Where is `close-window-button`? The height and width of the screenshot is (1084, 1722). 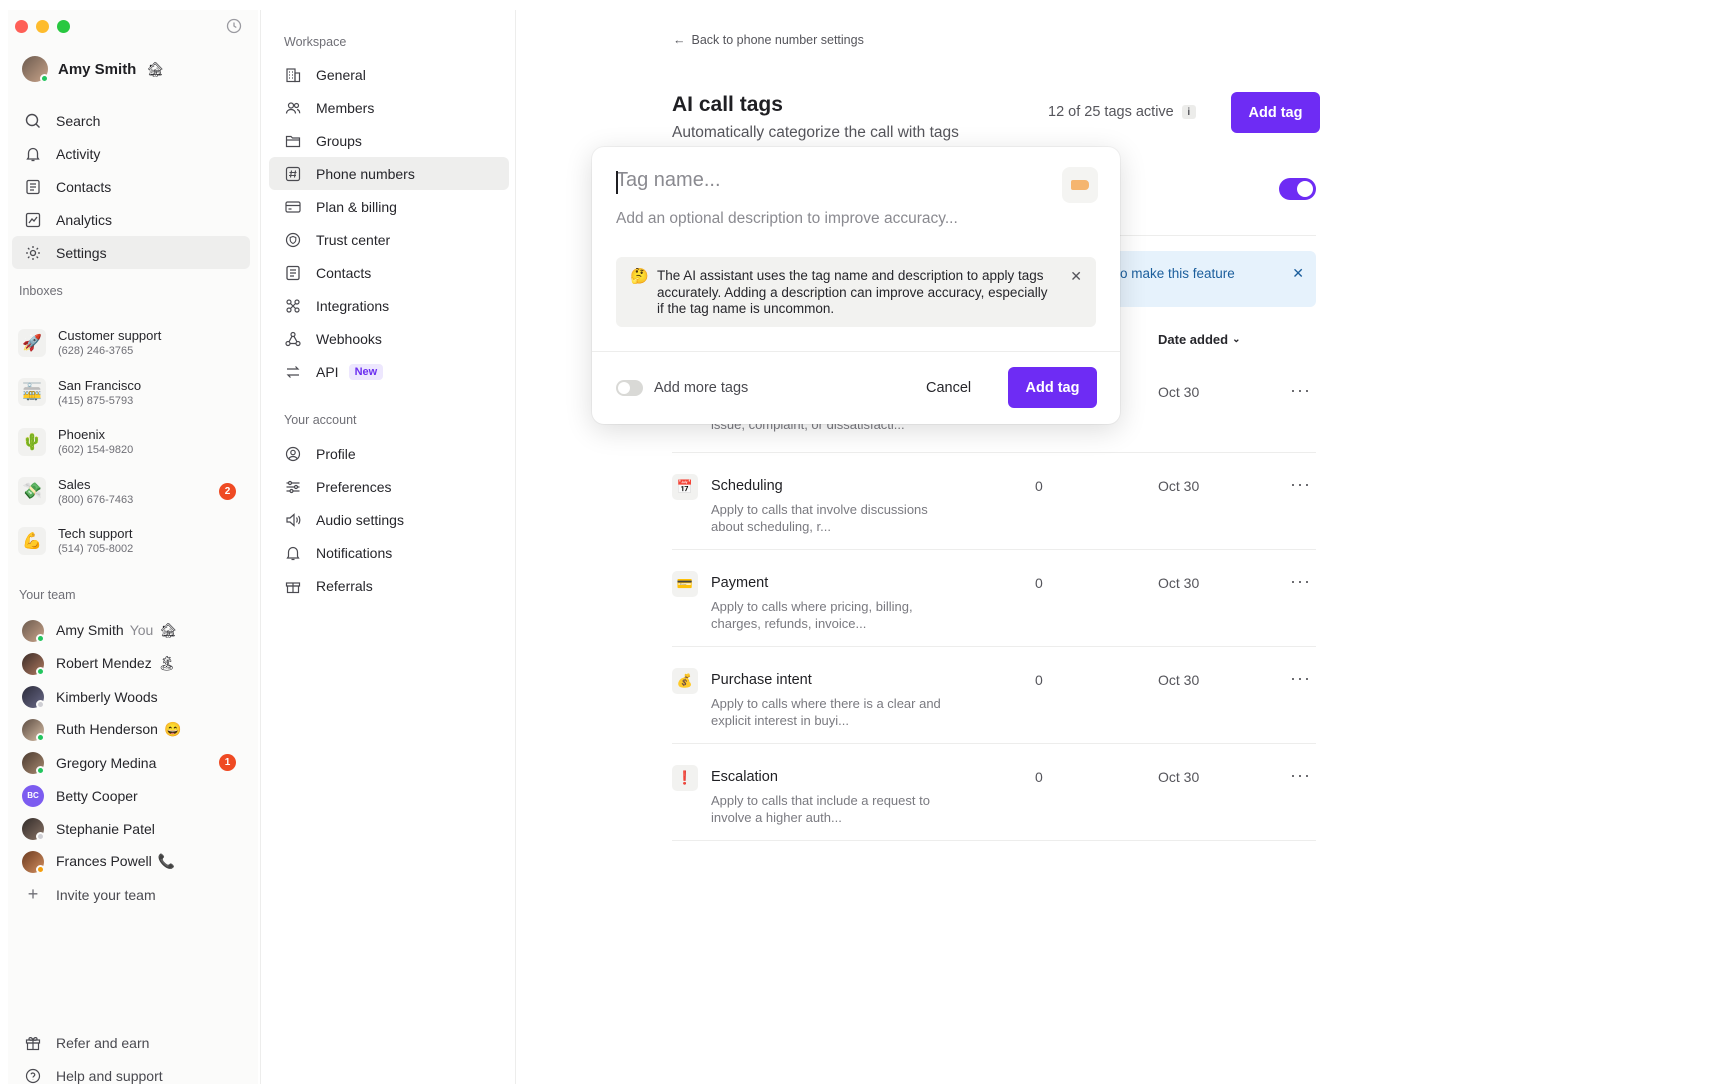
close-window-button is located at coordinates (21, 26).